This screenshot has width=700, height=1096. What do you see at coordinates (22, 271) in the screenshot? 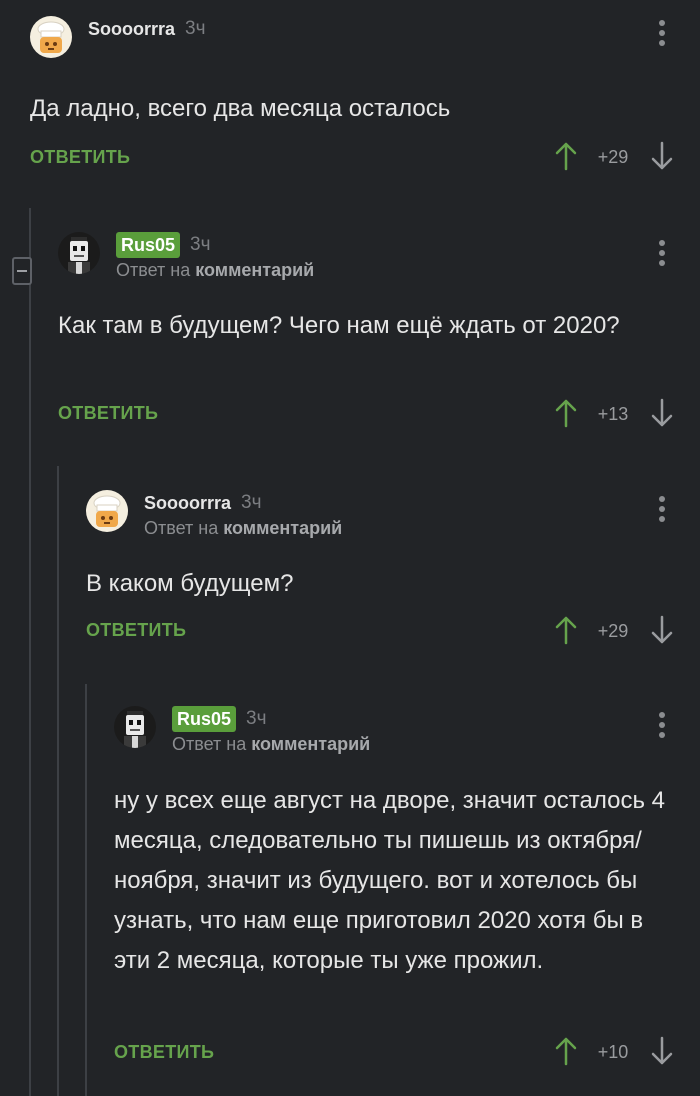
I see `collapse-thread-button` at bounding box center [22, 271].